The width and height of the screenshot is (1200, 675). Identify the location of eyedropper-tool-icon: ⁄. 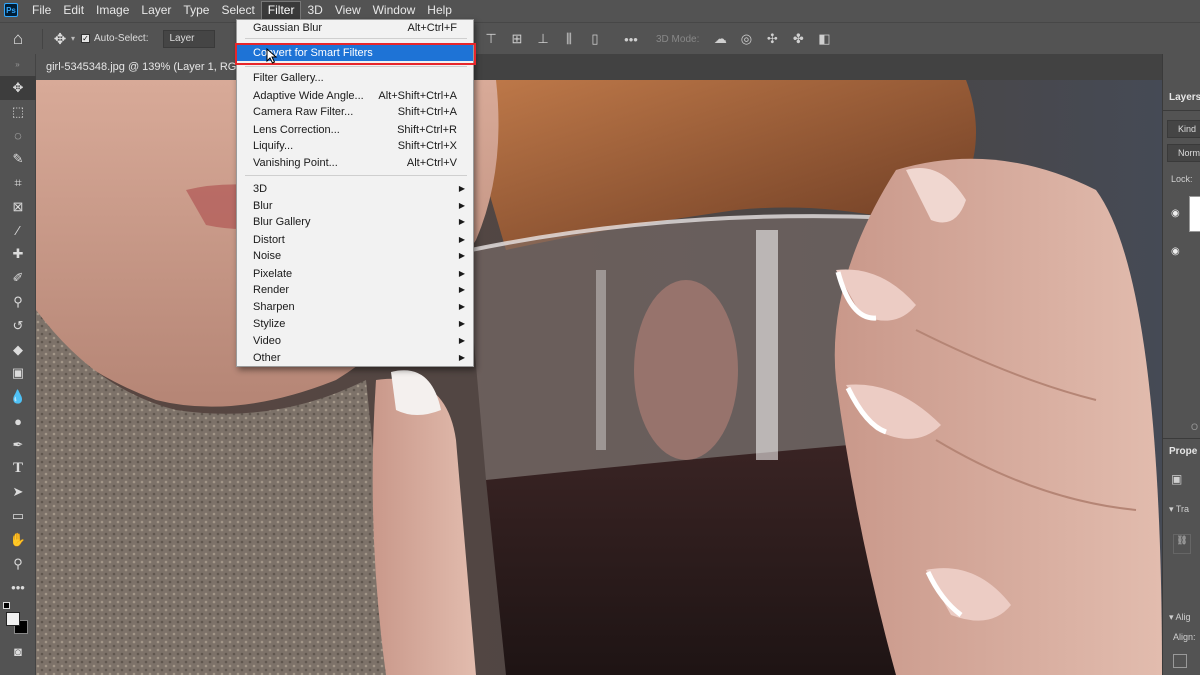
(18, 231).